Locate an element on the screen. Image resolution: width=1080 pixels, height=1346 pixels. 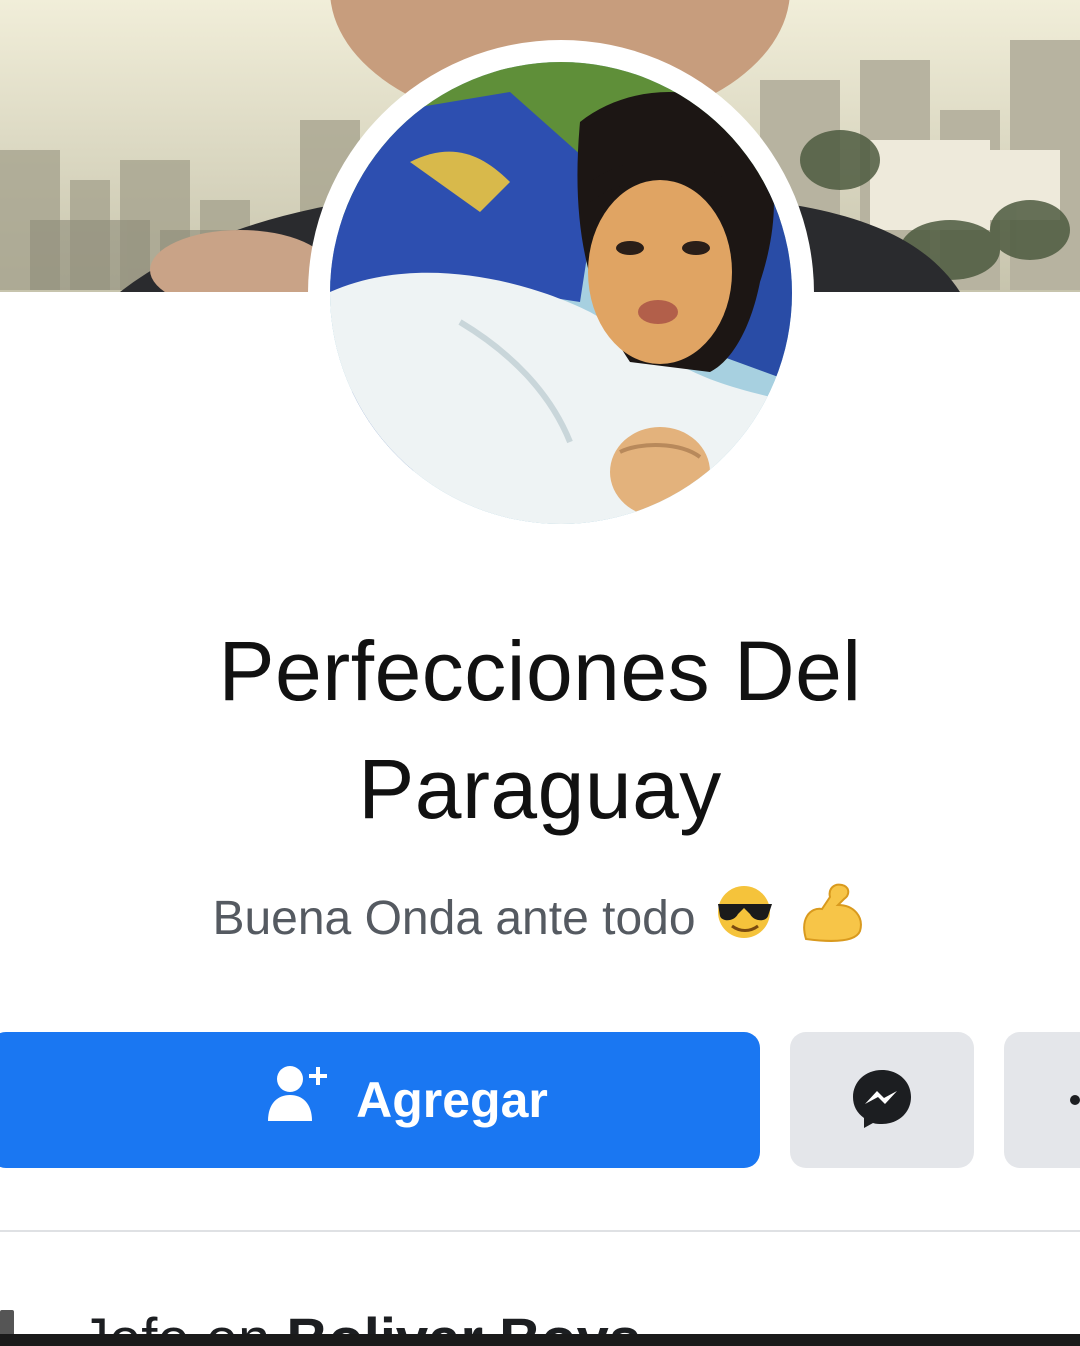
work-info-row: Jefe en Bolivar Boys is located at coordinates (540, 1318).